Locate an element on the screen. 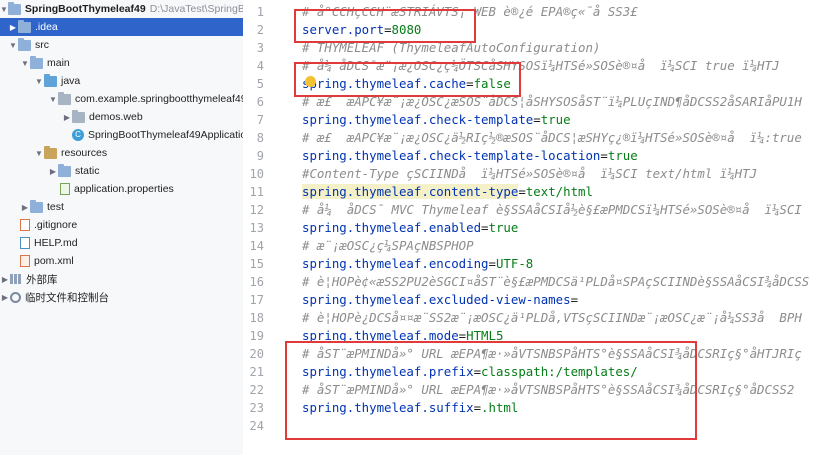 This screenshot has width=839, height=455. tree-item-gitignore: .gitignore is located at coordinates (121, 225).